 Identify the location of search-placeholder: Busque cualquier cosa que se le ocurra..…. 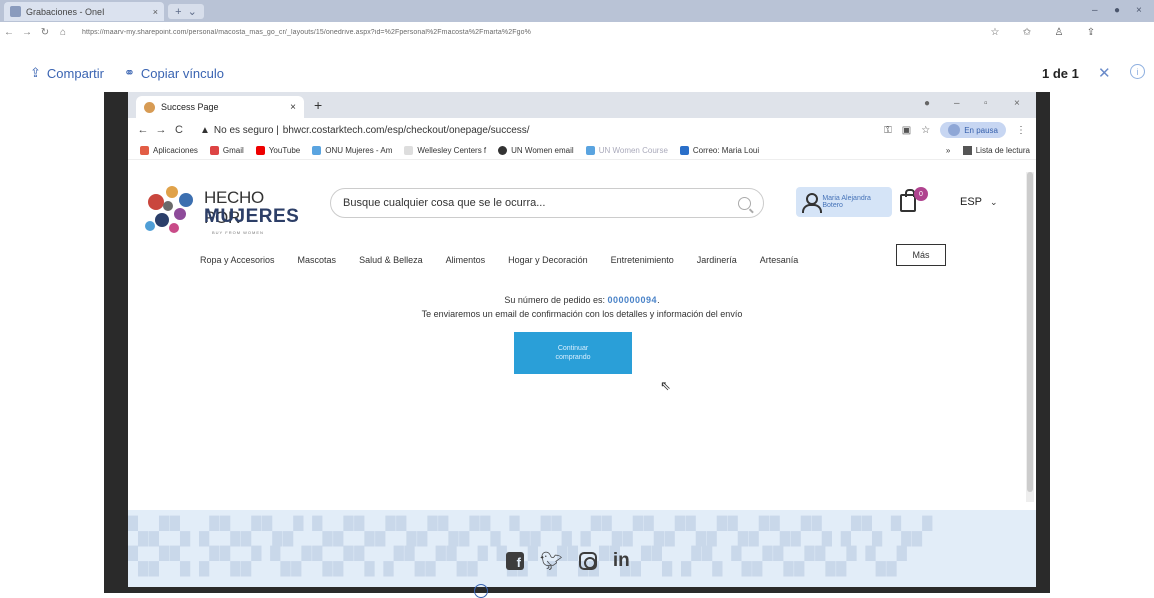
(444, 203).